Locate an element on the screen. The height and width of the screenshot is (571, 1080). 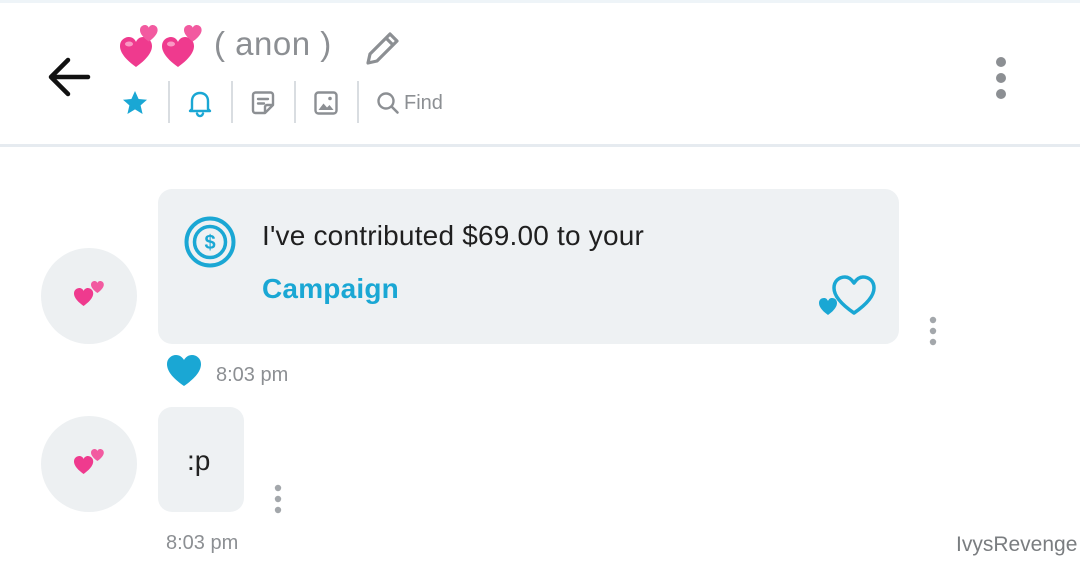
dollar-coin-icon: $ is located at coordinates (210, 242).